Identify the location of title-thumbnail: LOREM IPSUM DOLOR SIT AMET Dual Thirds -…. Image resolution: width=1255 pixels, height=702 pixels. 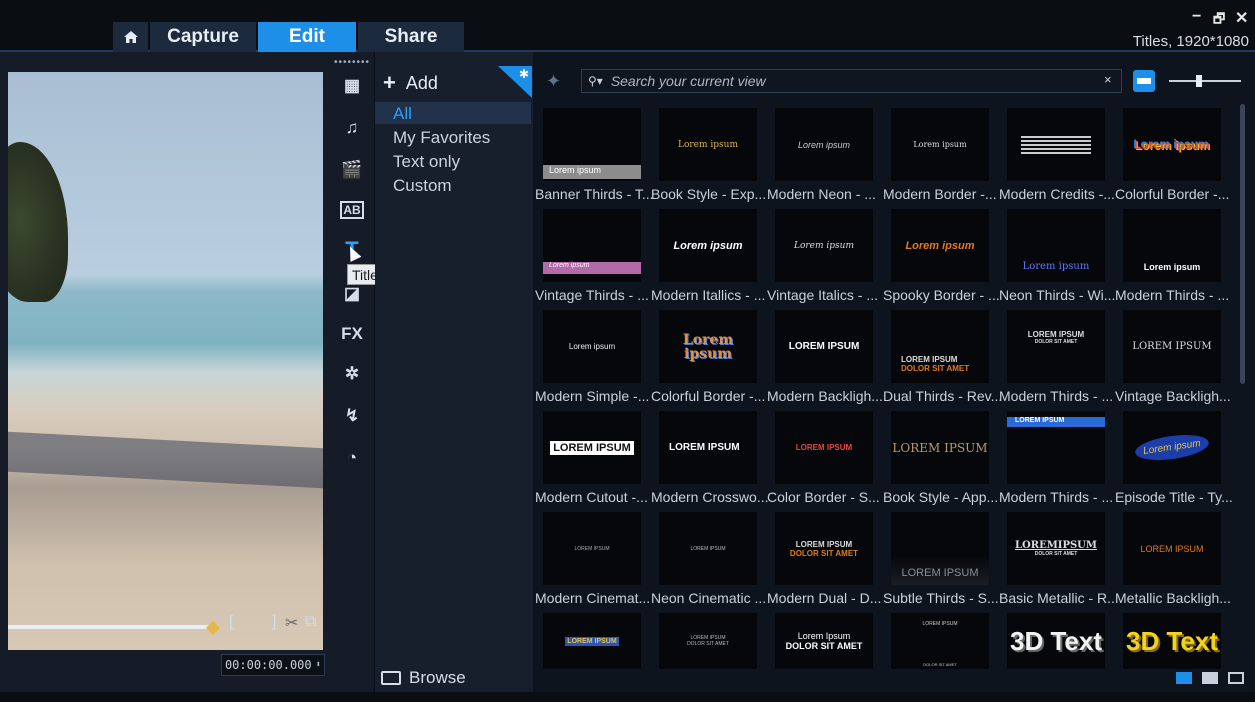
(942, 360).